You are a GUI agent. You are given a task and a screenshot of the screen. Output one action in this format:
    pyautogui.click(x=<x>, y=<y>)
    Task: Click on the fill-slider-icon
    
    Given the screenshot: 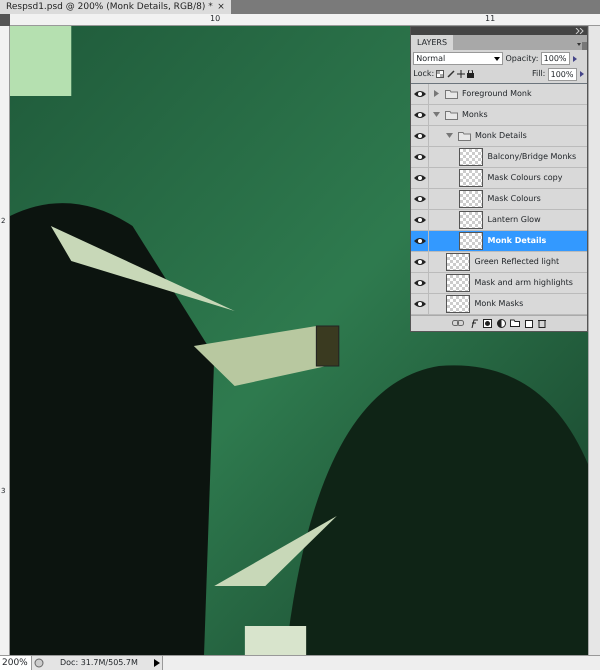 What is the action you would take?
    pyautogui.click(x=581, y=74)
    